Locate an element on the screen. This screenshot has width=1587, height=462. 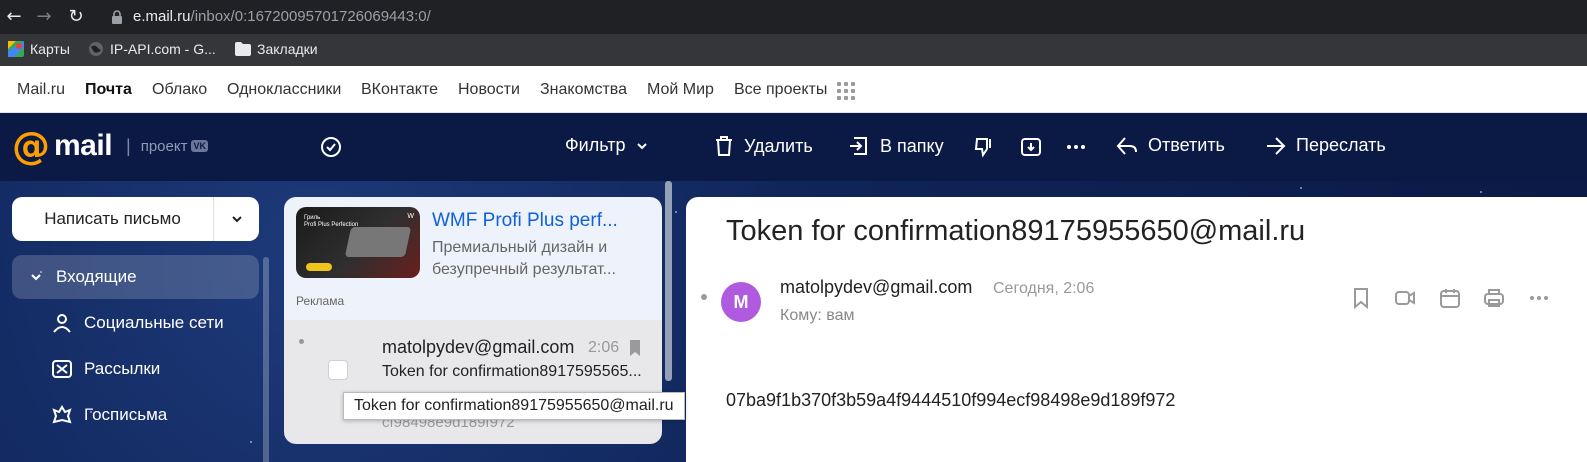
sidebar-item-newsletters: Рассылки is located at coordinates (135, 369).